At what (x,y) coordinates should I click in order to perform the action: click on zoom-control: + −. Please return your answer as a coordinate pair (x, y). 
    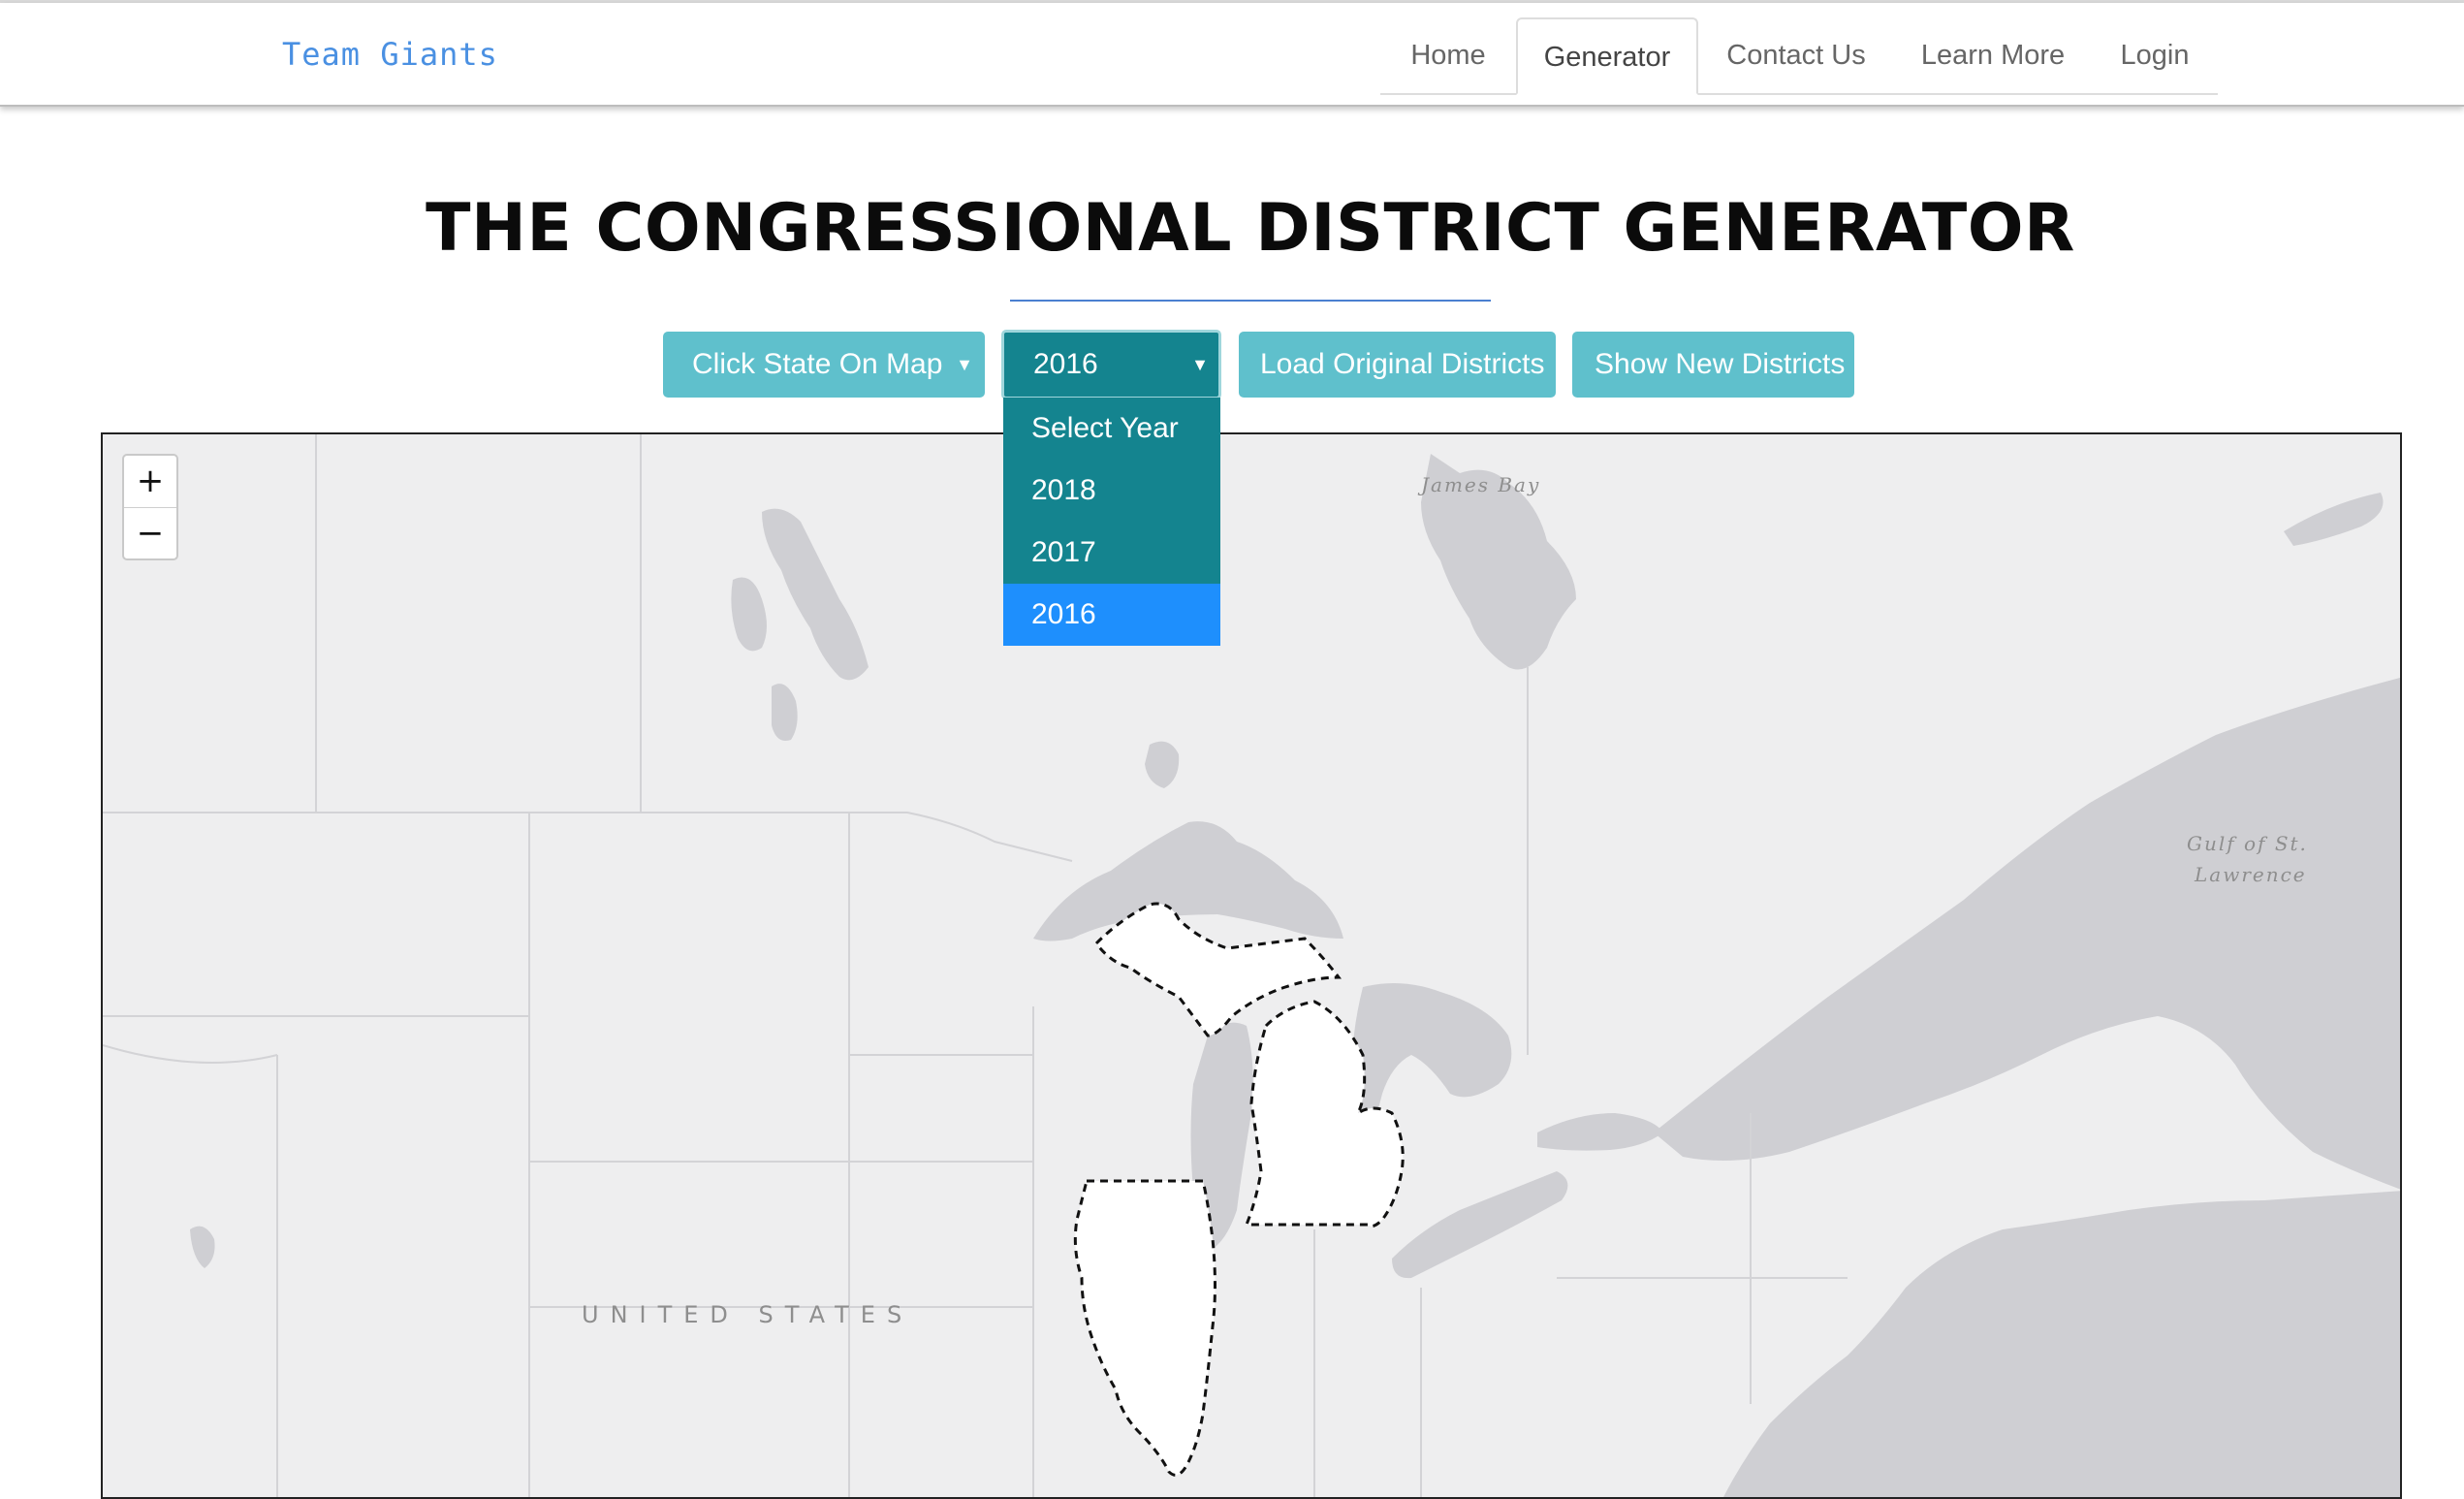
    Looking at the image, I should click on (150, 507).